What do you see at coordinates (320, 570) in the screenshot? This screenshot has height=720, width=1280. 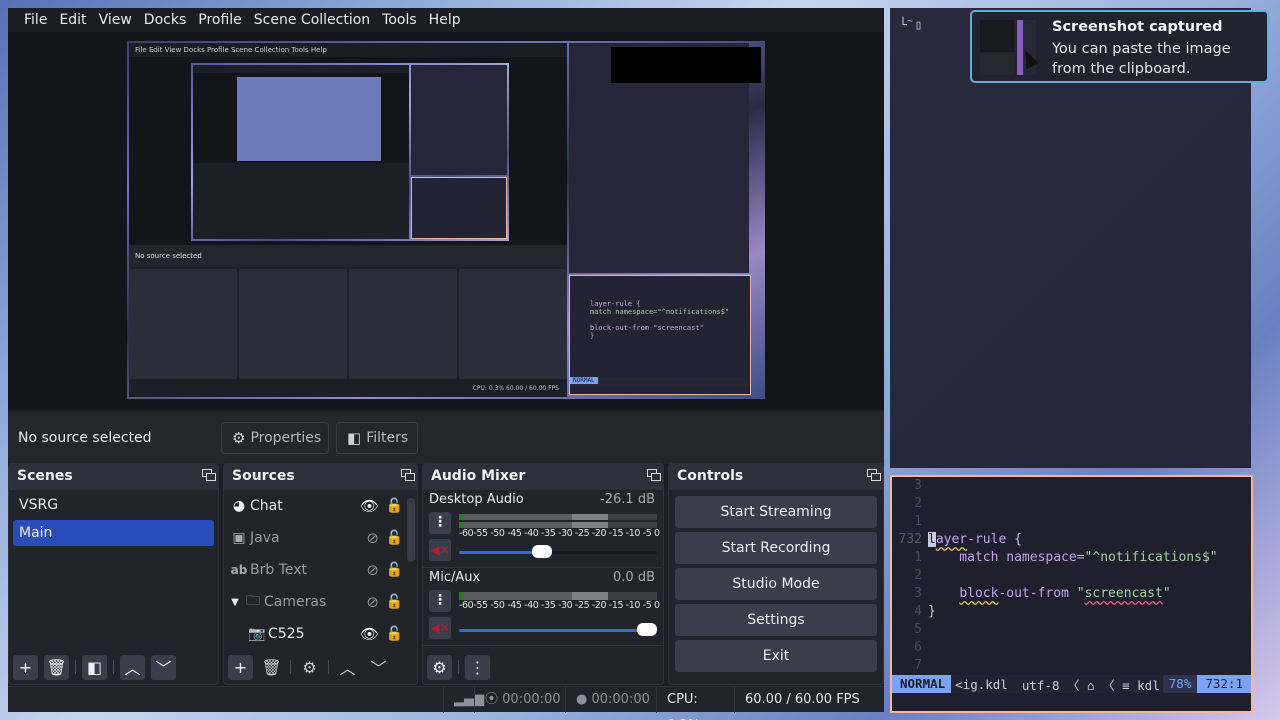 I see `source-item-brb-text: ab Brb Text ⊘ 🔓` at bounding box center [320, 570].